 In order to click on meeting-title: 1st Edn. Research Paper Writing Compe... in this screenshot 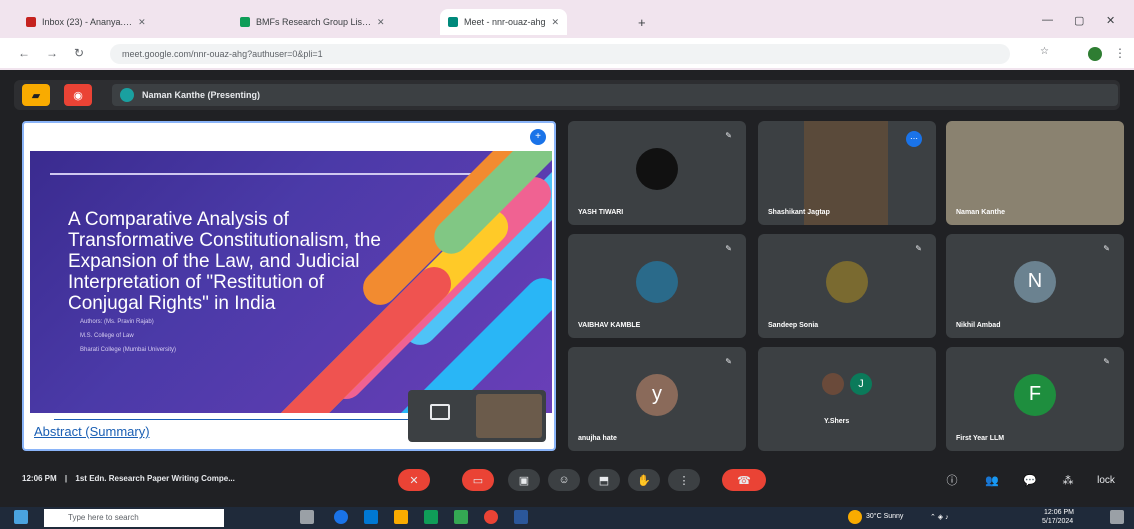, I will do `click(155, 478)`.